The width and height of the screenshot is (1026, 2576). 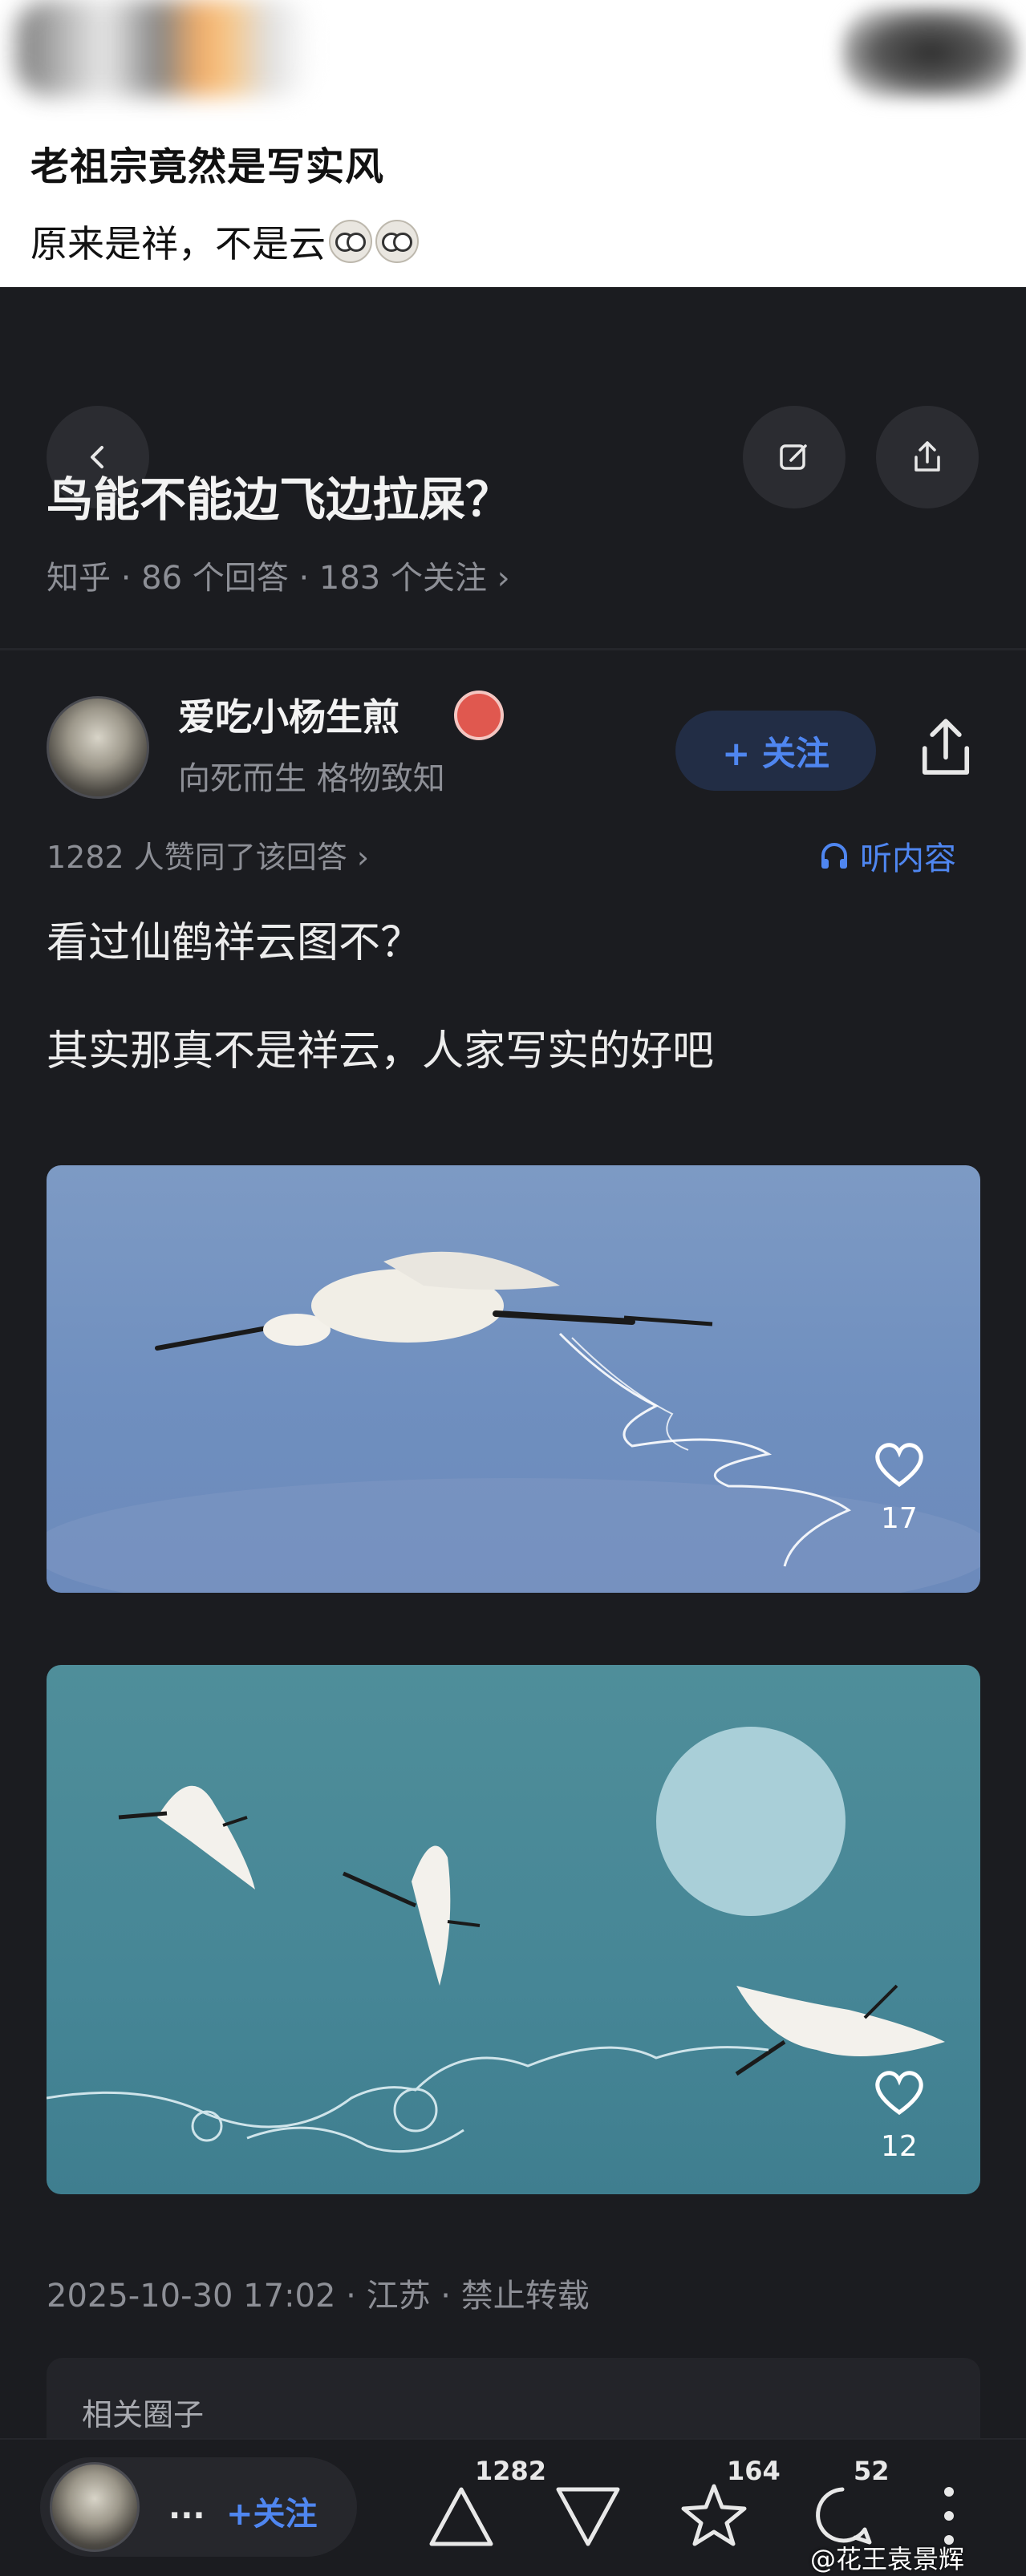 What do you see at coordinates (95, 2507) in the screenshot?
I see `bar-author-avatar` at bounding box center [95, 2507].